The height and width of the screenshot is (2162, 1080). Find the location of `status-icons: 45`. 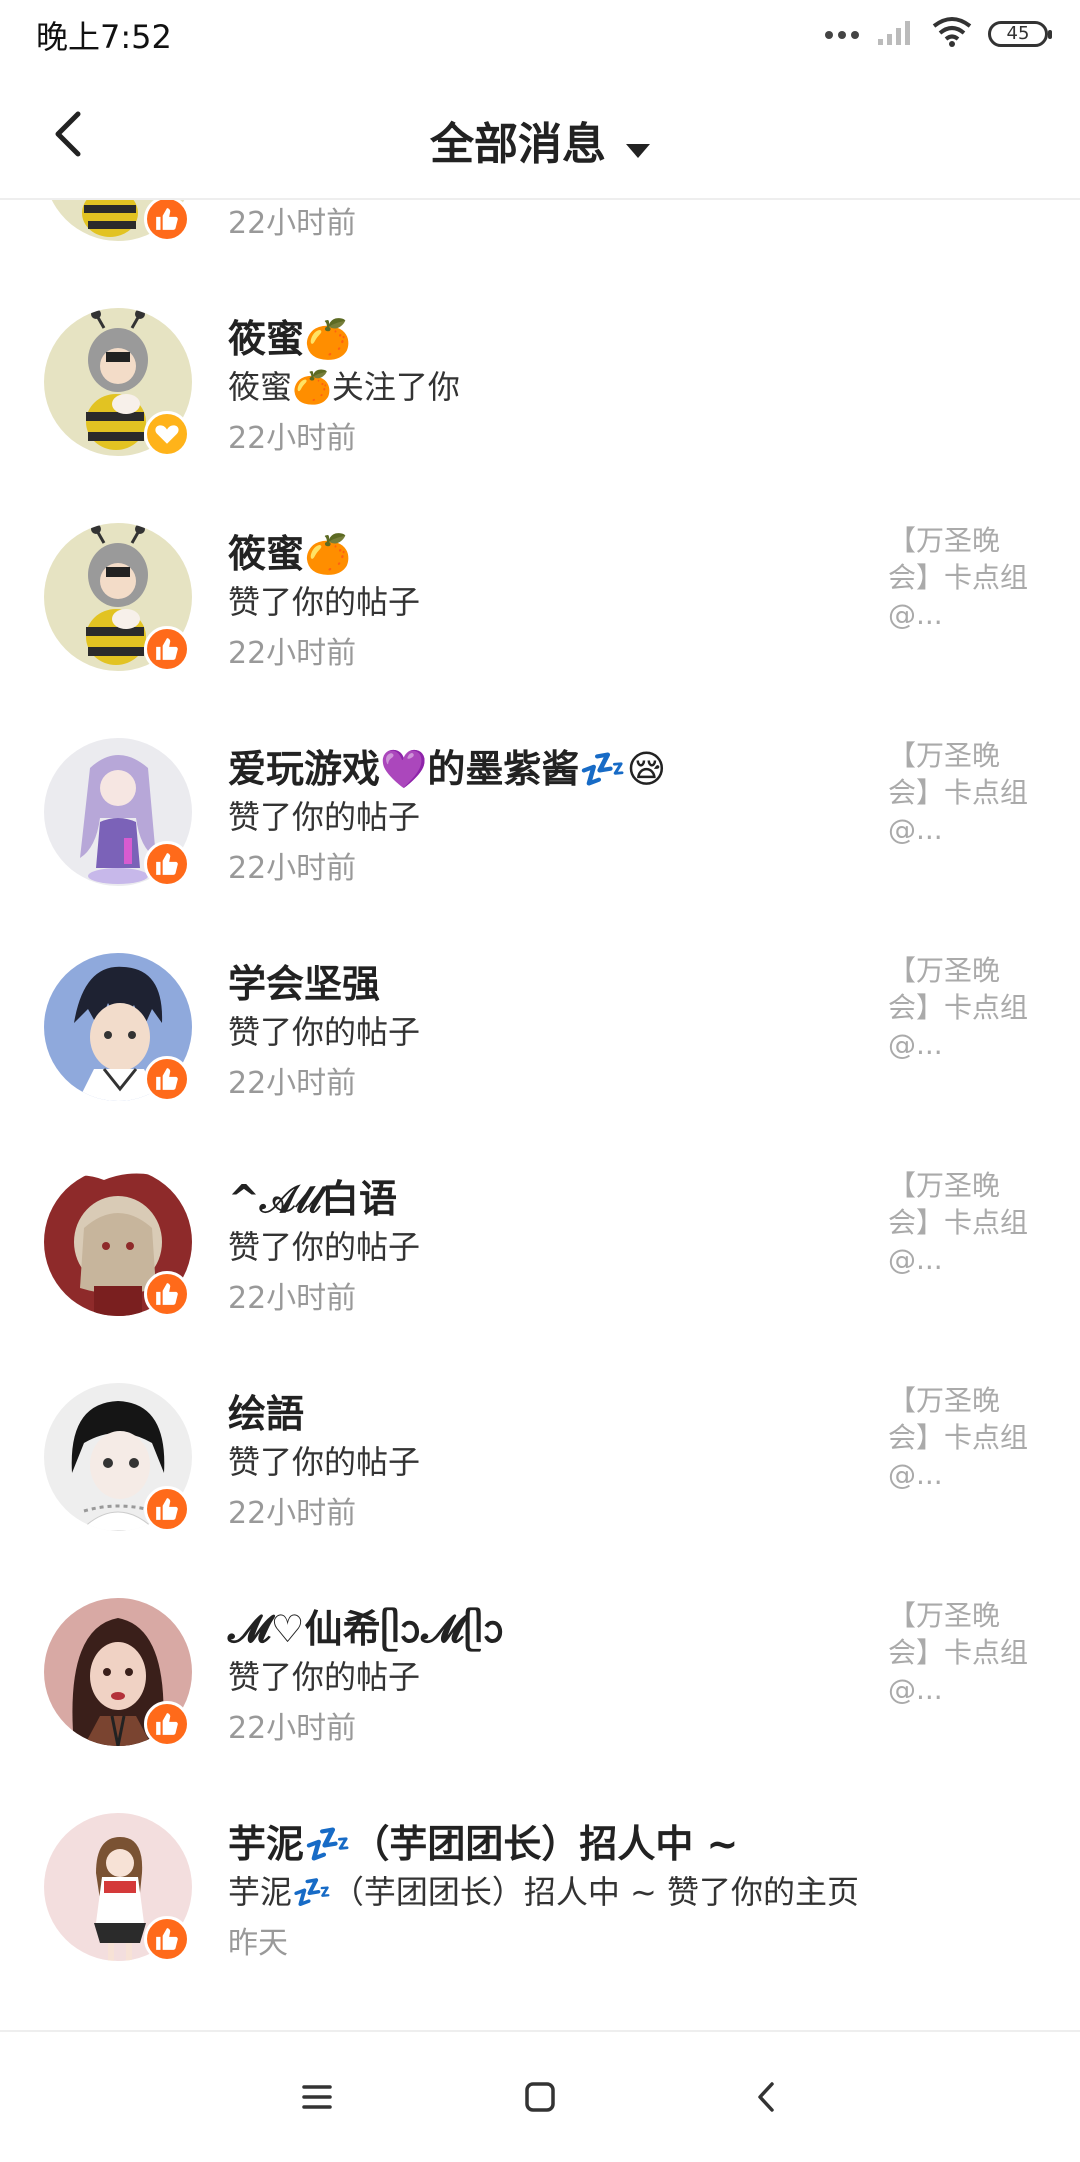

status-icons: 45 is located at coordinates (938, 34).